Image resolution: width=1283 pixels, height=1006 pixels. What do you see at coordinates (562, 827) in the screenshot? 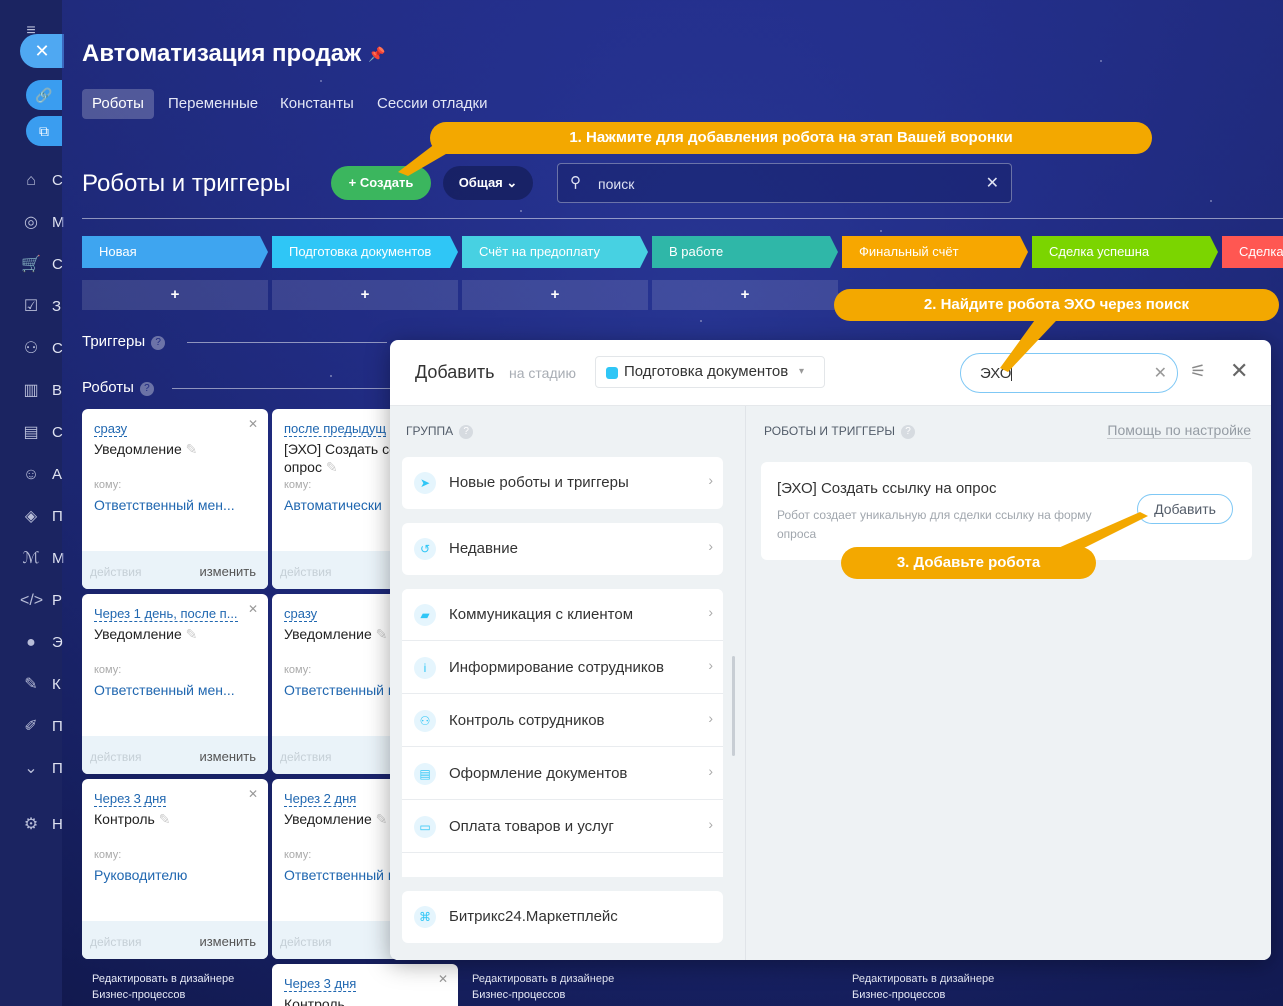
I see `group-payment: ▭ Оплата товаров и услуг ›` at bounding box center [562, 827].